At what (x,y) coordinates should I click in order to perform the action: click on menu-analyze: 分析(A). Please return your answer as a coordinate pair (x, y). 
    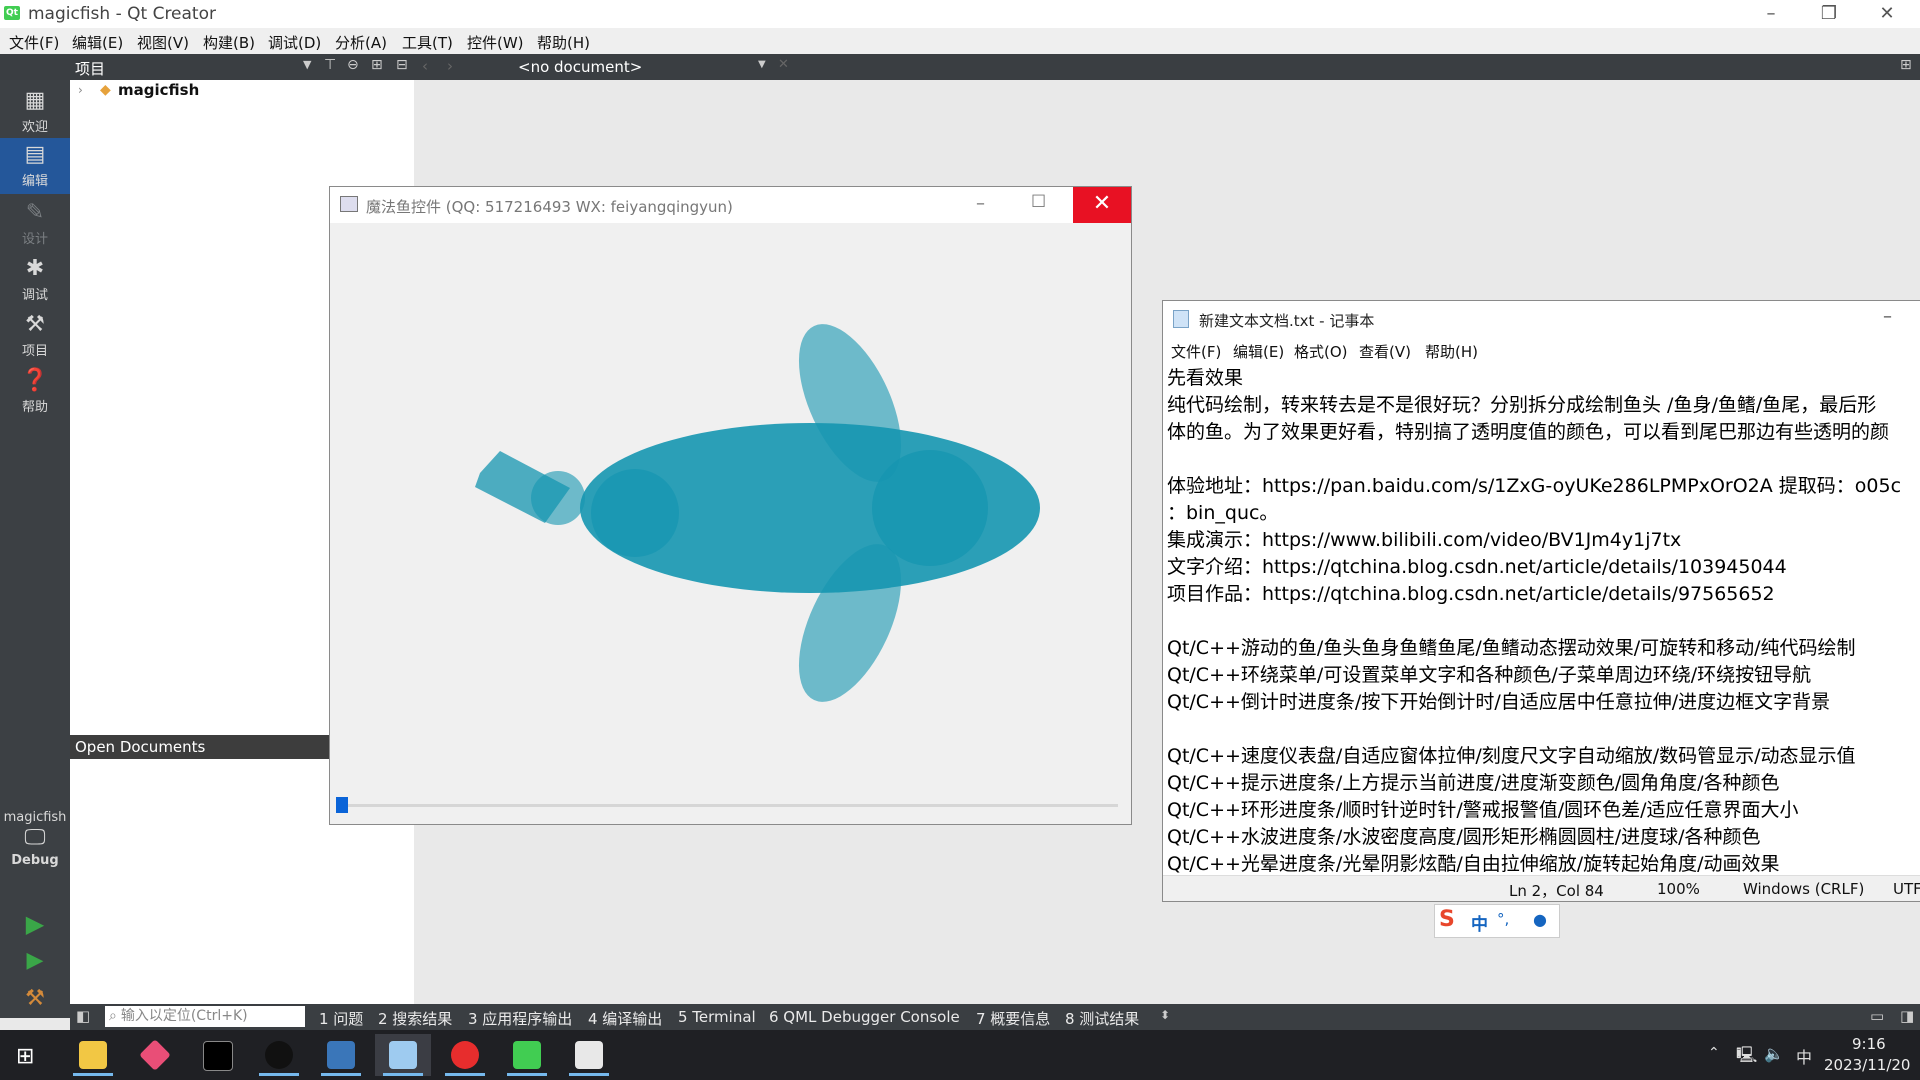
    Looking at the image, I should click on (361, 42).